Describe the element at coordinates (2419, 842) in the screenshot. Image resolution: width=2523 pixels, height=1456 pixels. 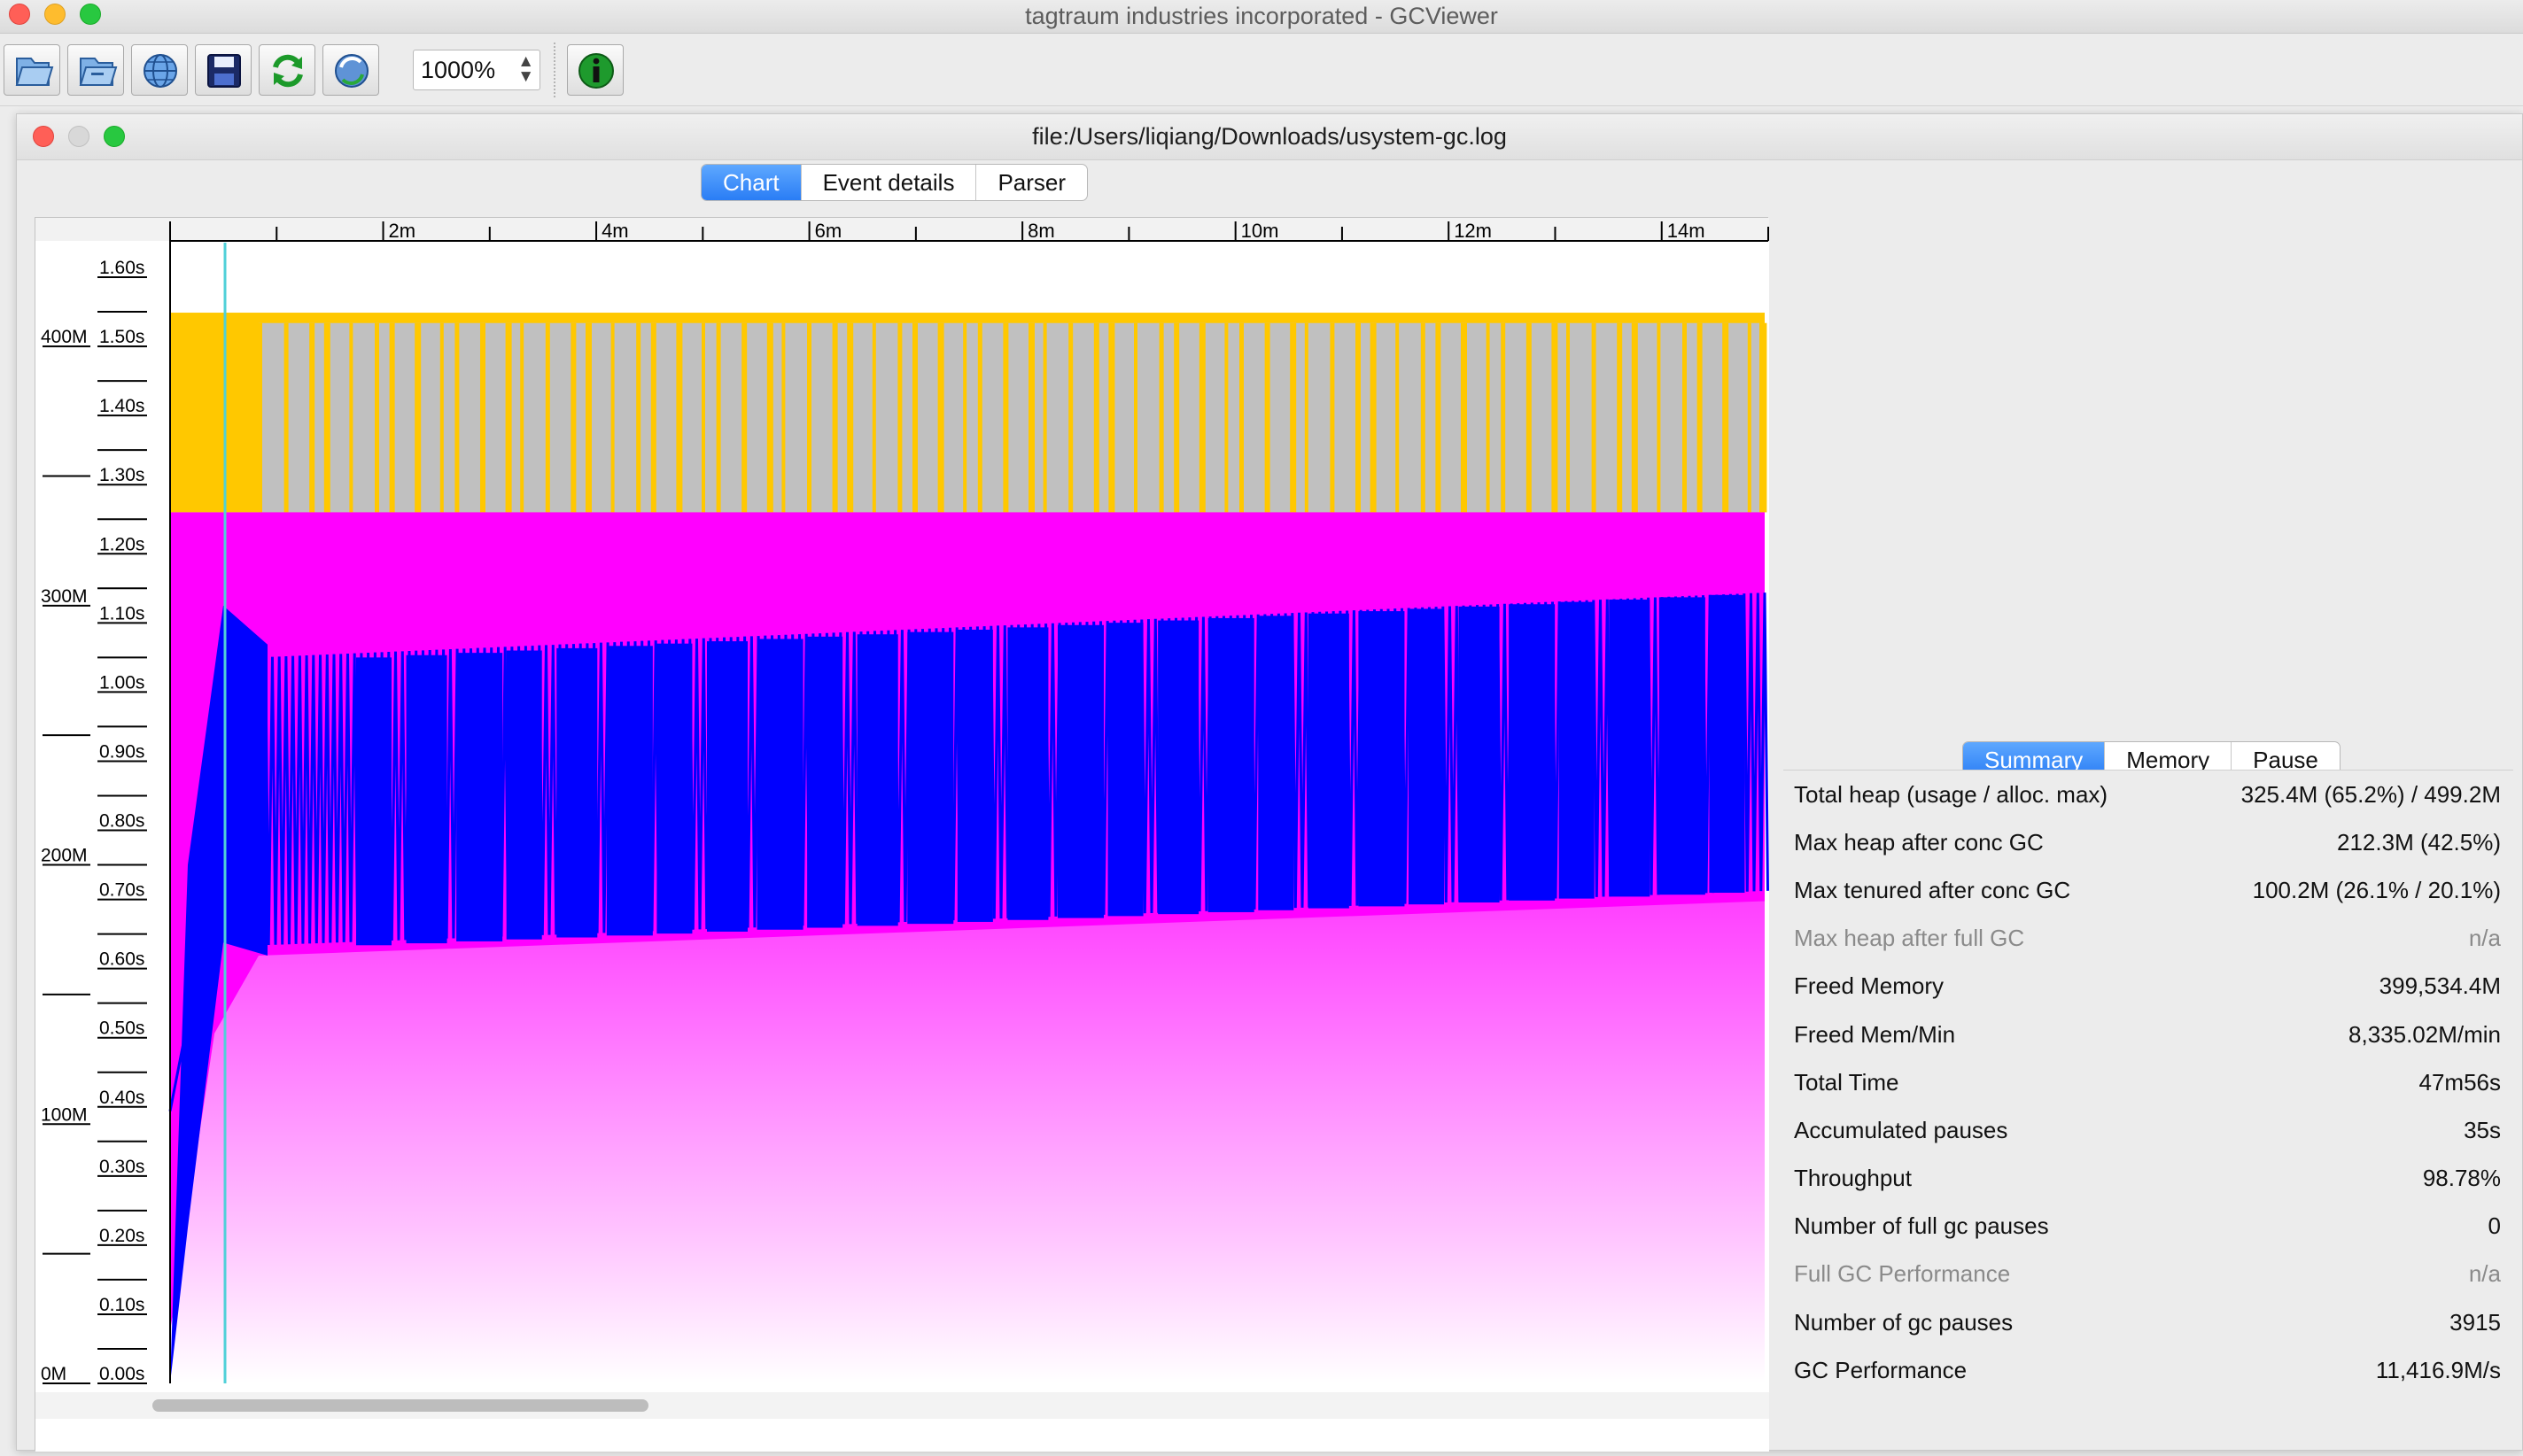
I see `summary-value: 212.3M (42.5%)` at that location.